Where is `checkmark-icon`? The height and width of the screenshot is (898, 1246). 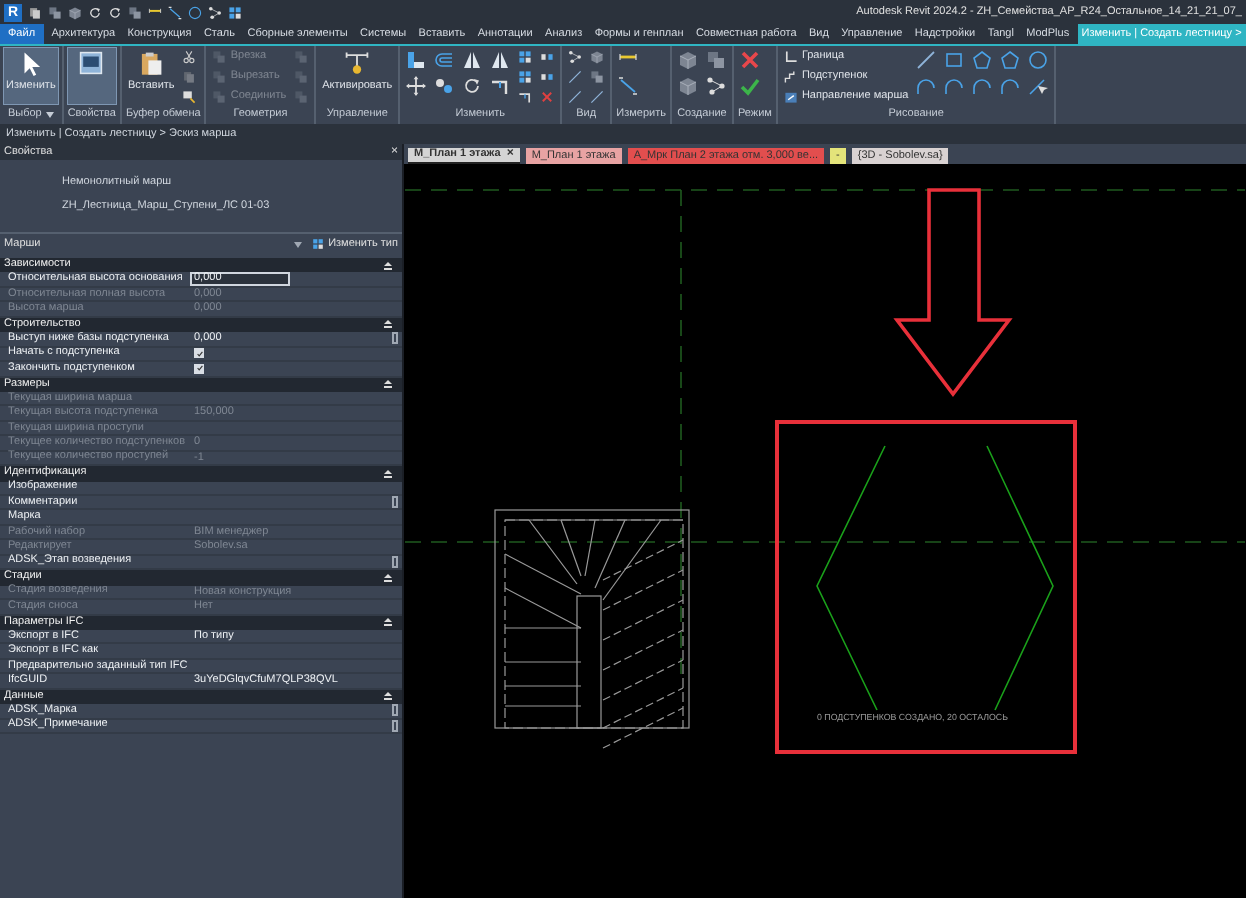
checkmark-icon is located at coordinates (749, 86).